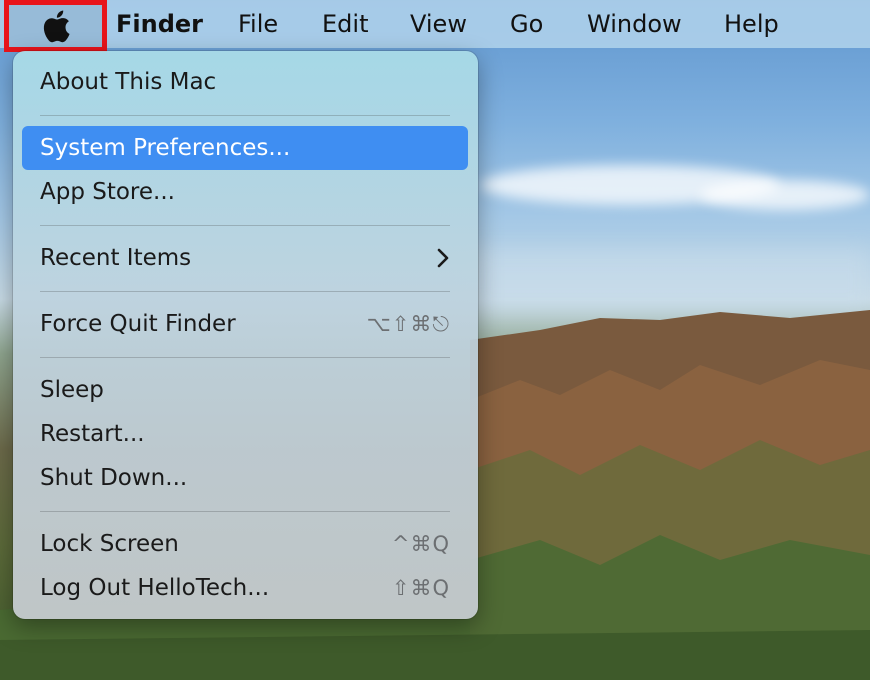 Image resolution: width=870 pixels, height=680 pixels. Describe the element at coordinates (138, 324) in the screenshot. I see `menu-item-label: Force Quit Finder` at that location.